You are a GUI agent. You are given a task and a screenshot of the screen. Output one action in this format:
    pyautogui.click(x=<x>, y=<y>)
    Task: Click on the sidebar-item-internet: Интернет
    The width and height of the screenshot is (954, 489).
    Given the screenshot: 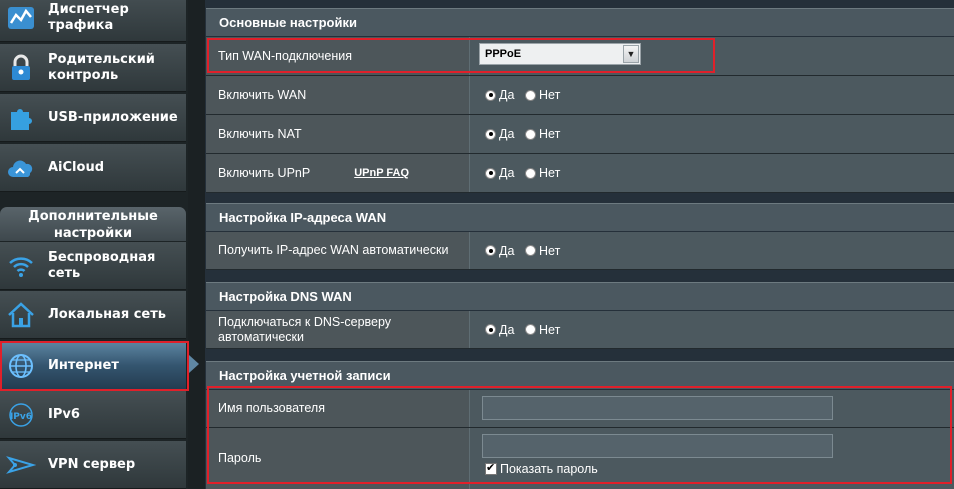 What is the action you would take?
    pyautogui.click(x=93, y=366)
    